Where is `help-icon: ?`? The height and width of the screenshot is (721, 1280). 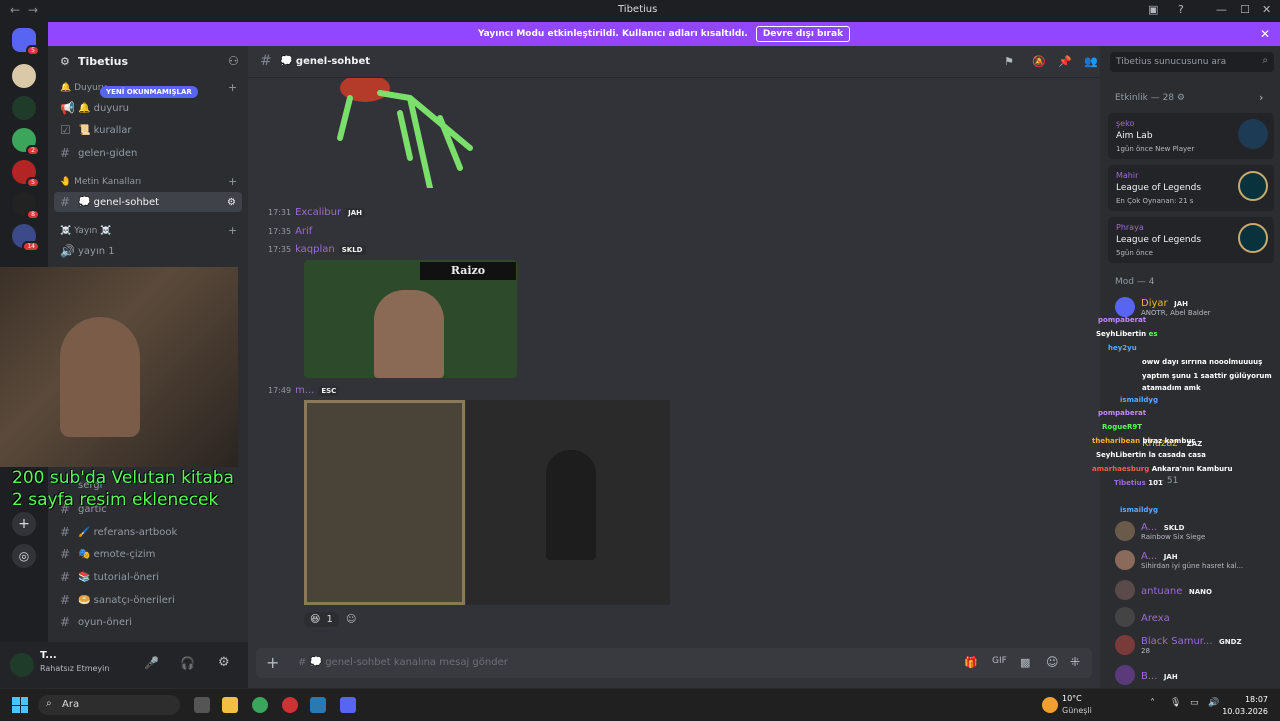
help-icon: ? is located at coordinates (1181, 9).